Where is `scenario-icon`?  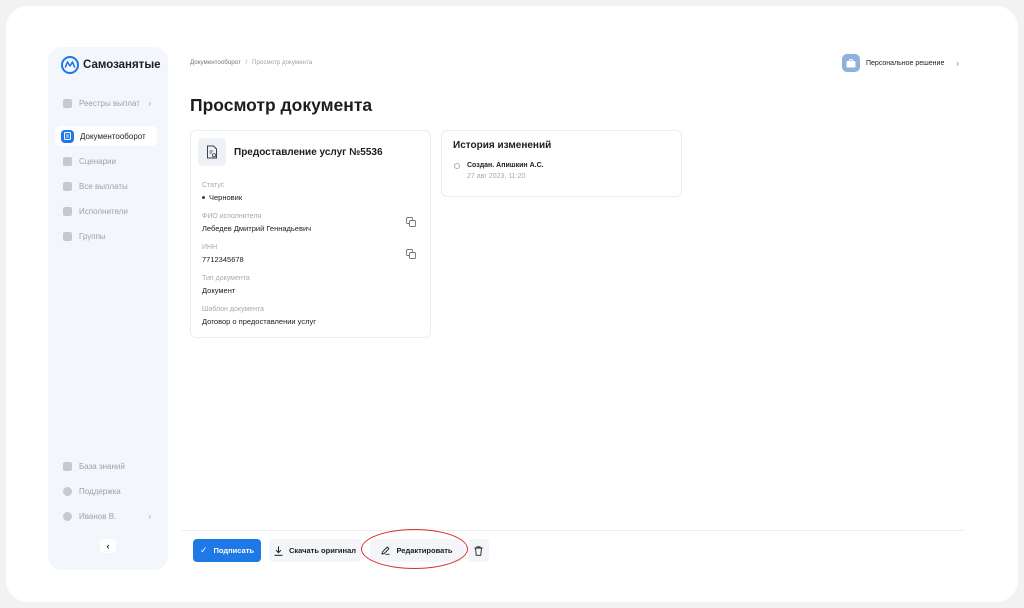
scenario-icon is located at coordinates (67, 161).